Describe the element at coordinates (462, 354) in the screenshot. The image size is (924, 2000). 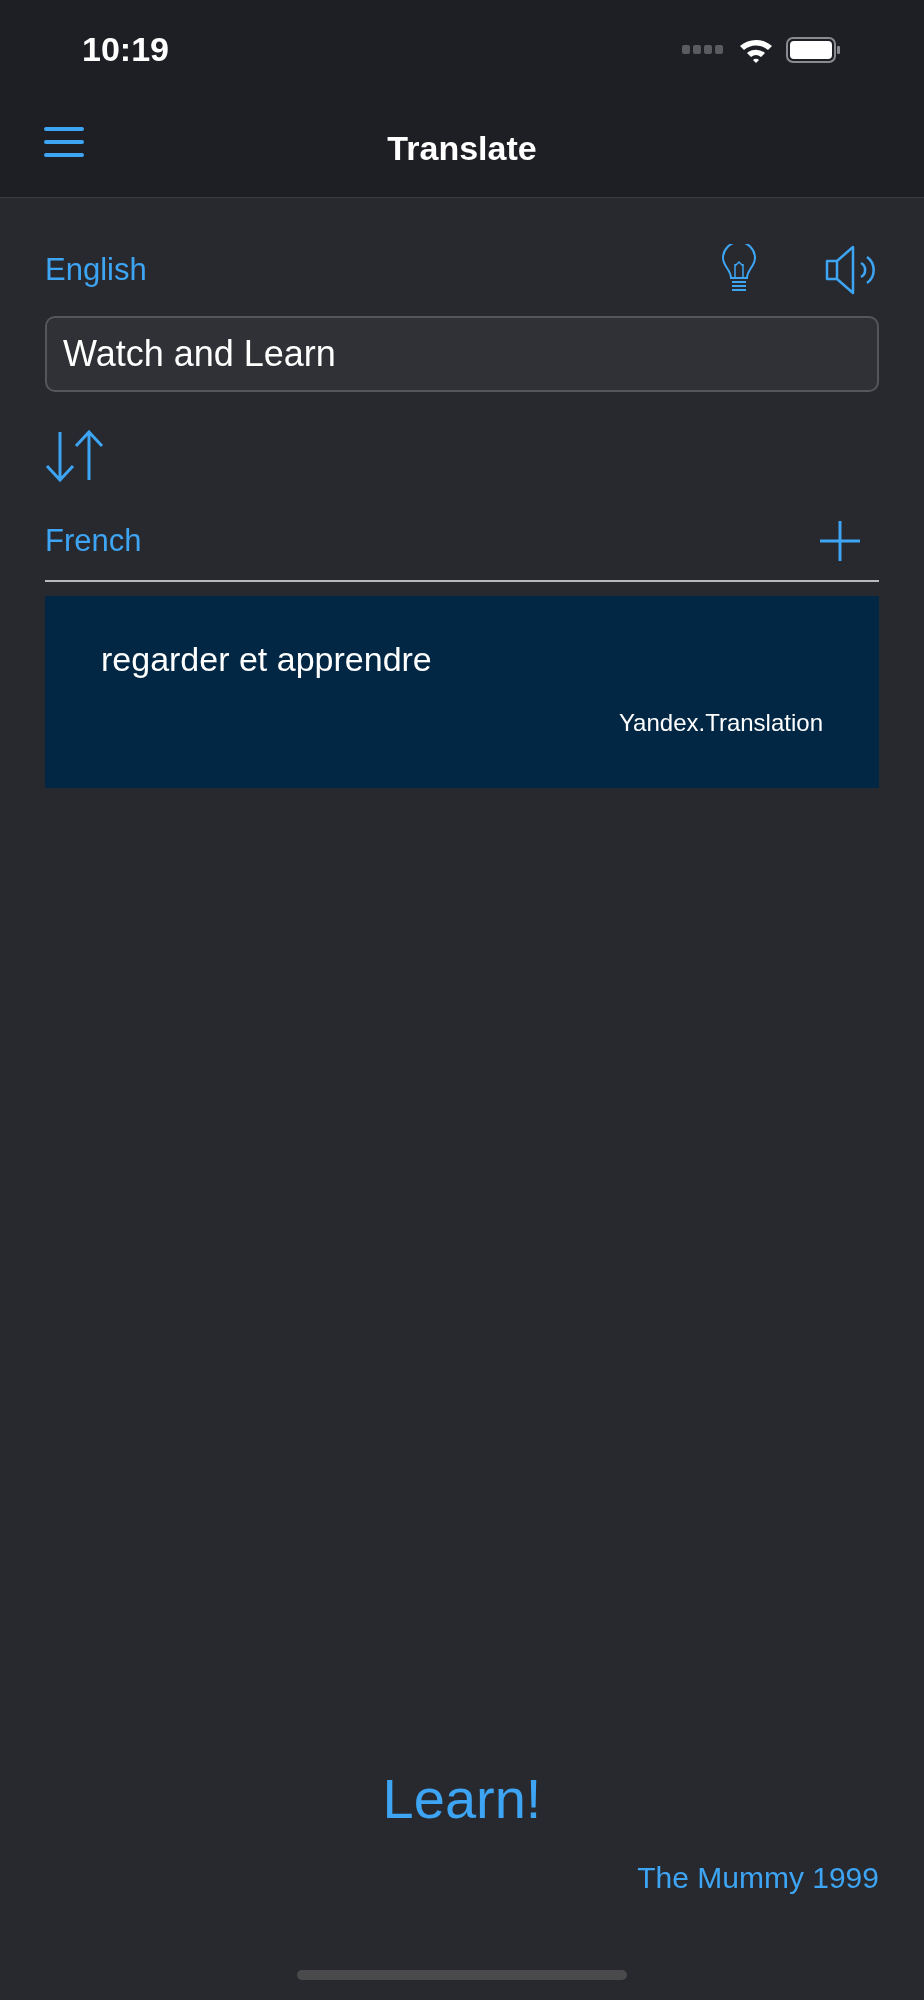
I see `source-text-field: Watch and Learn` at that location.